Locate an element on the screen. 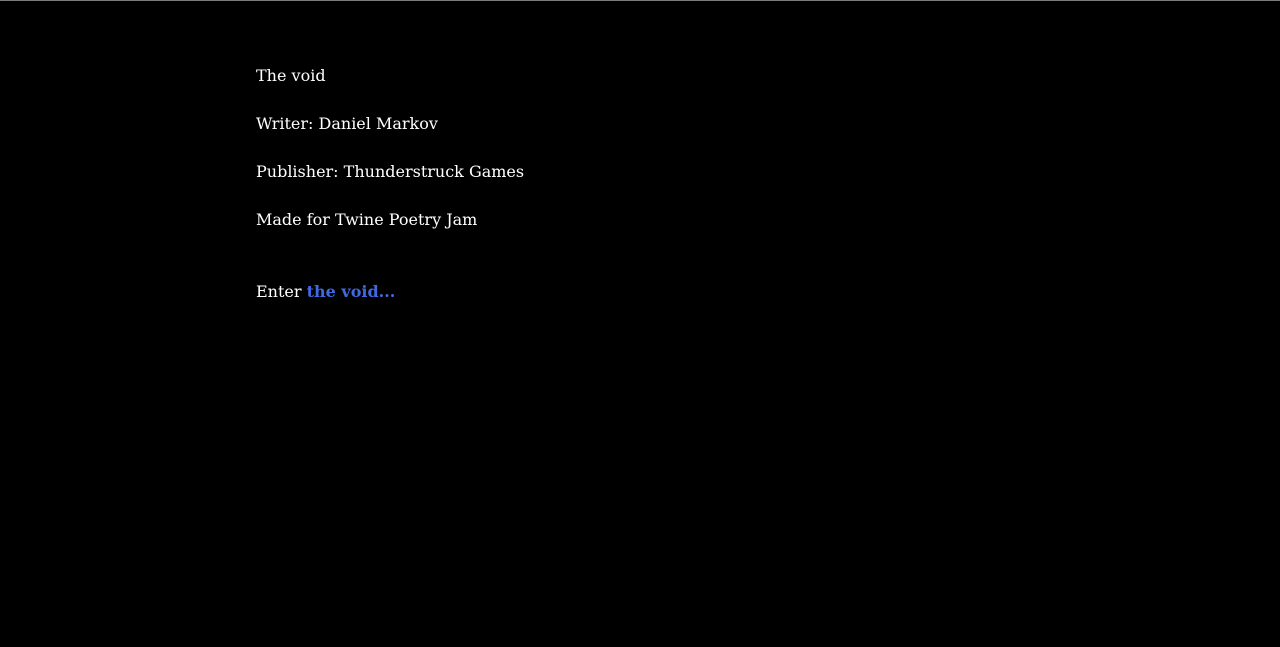 Image resolution: width=1280 pixels, height=647 pixels. story-title: The void is located at coordinates (291, 75).